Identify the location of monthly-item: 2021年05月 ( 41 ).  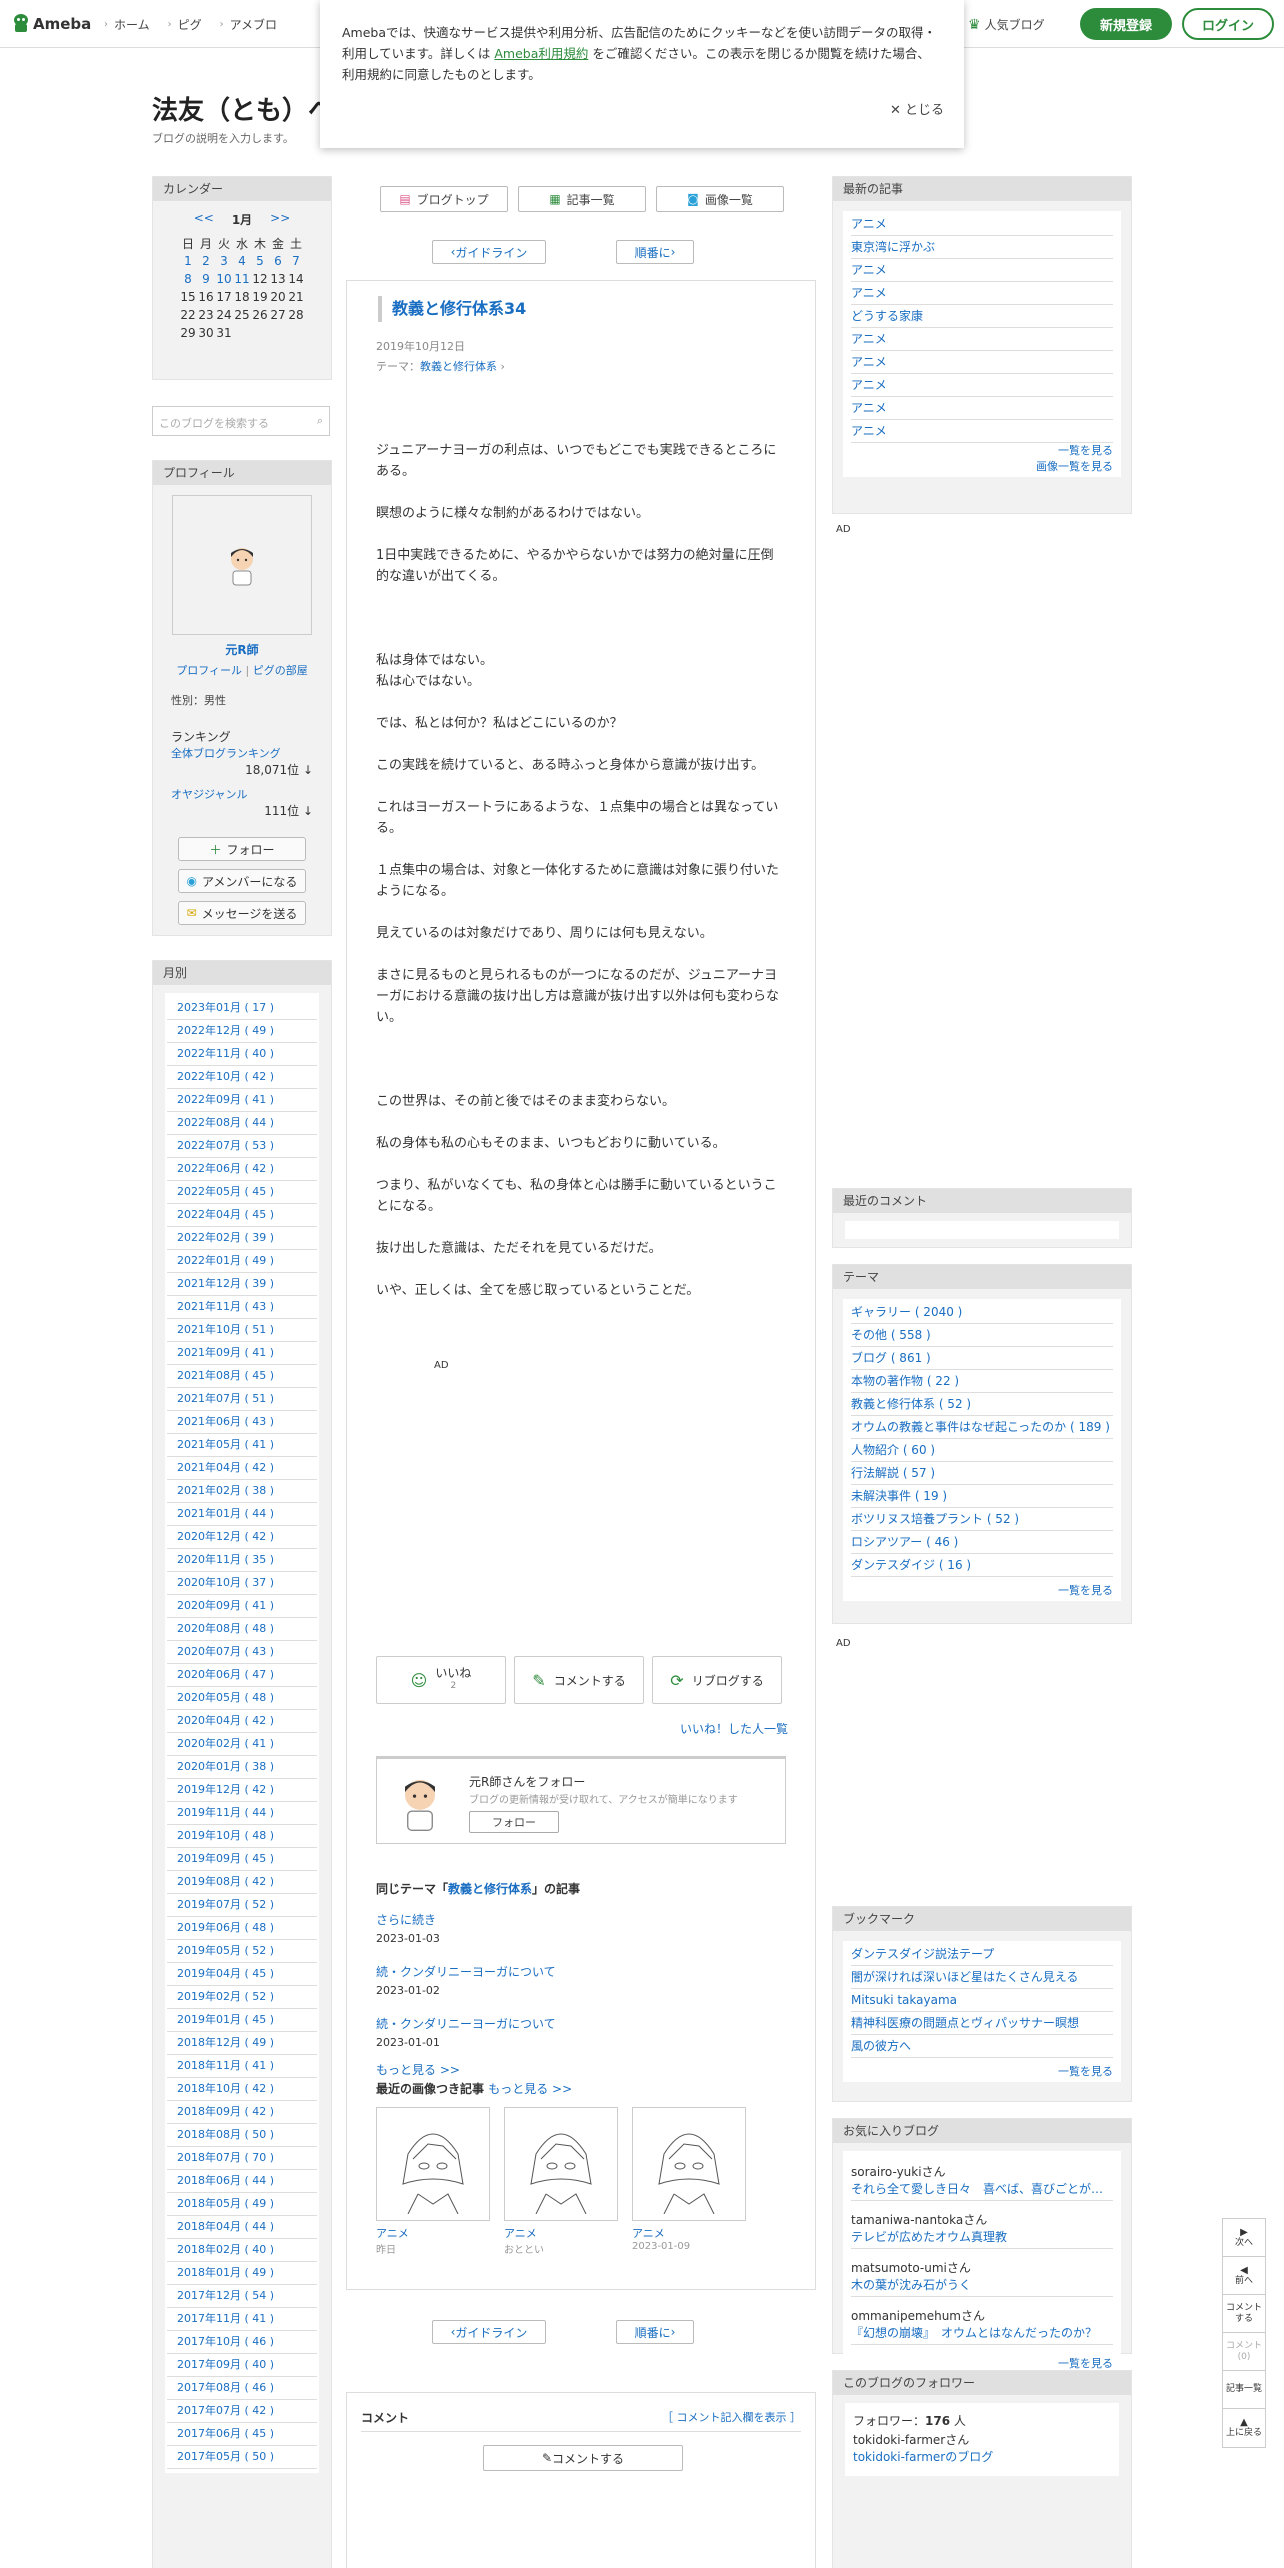
(242, 1445).